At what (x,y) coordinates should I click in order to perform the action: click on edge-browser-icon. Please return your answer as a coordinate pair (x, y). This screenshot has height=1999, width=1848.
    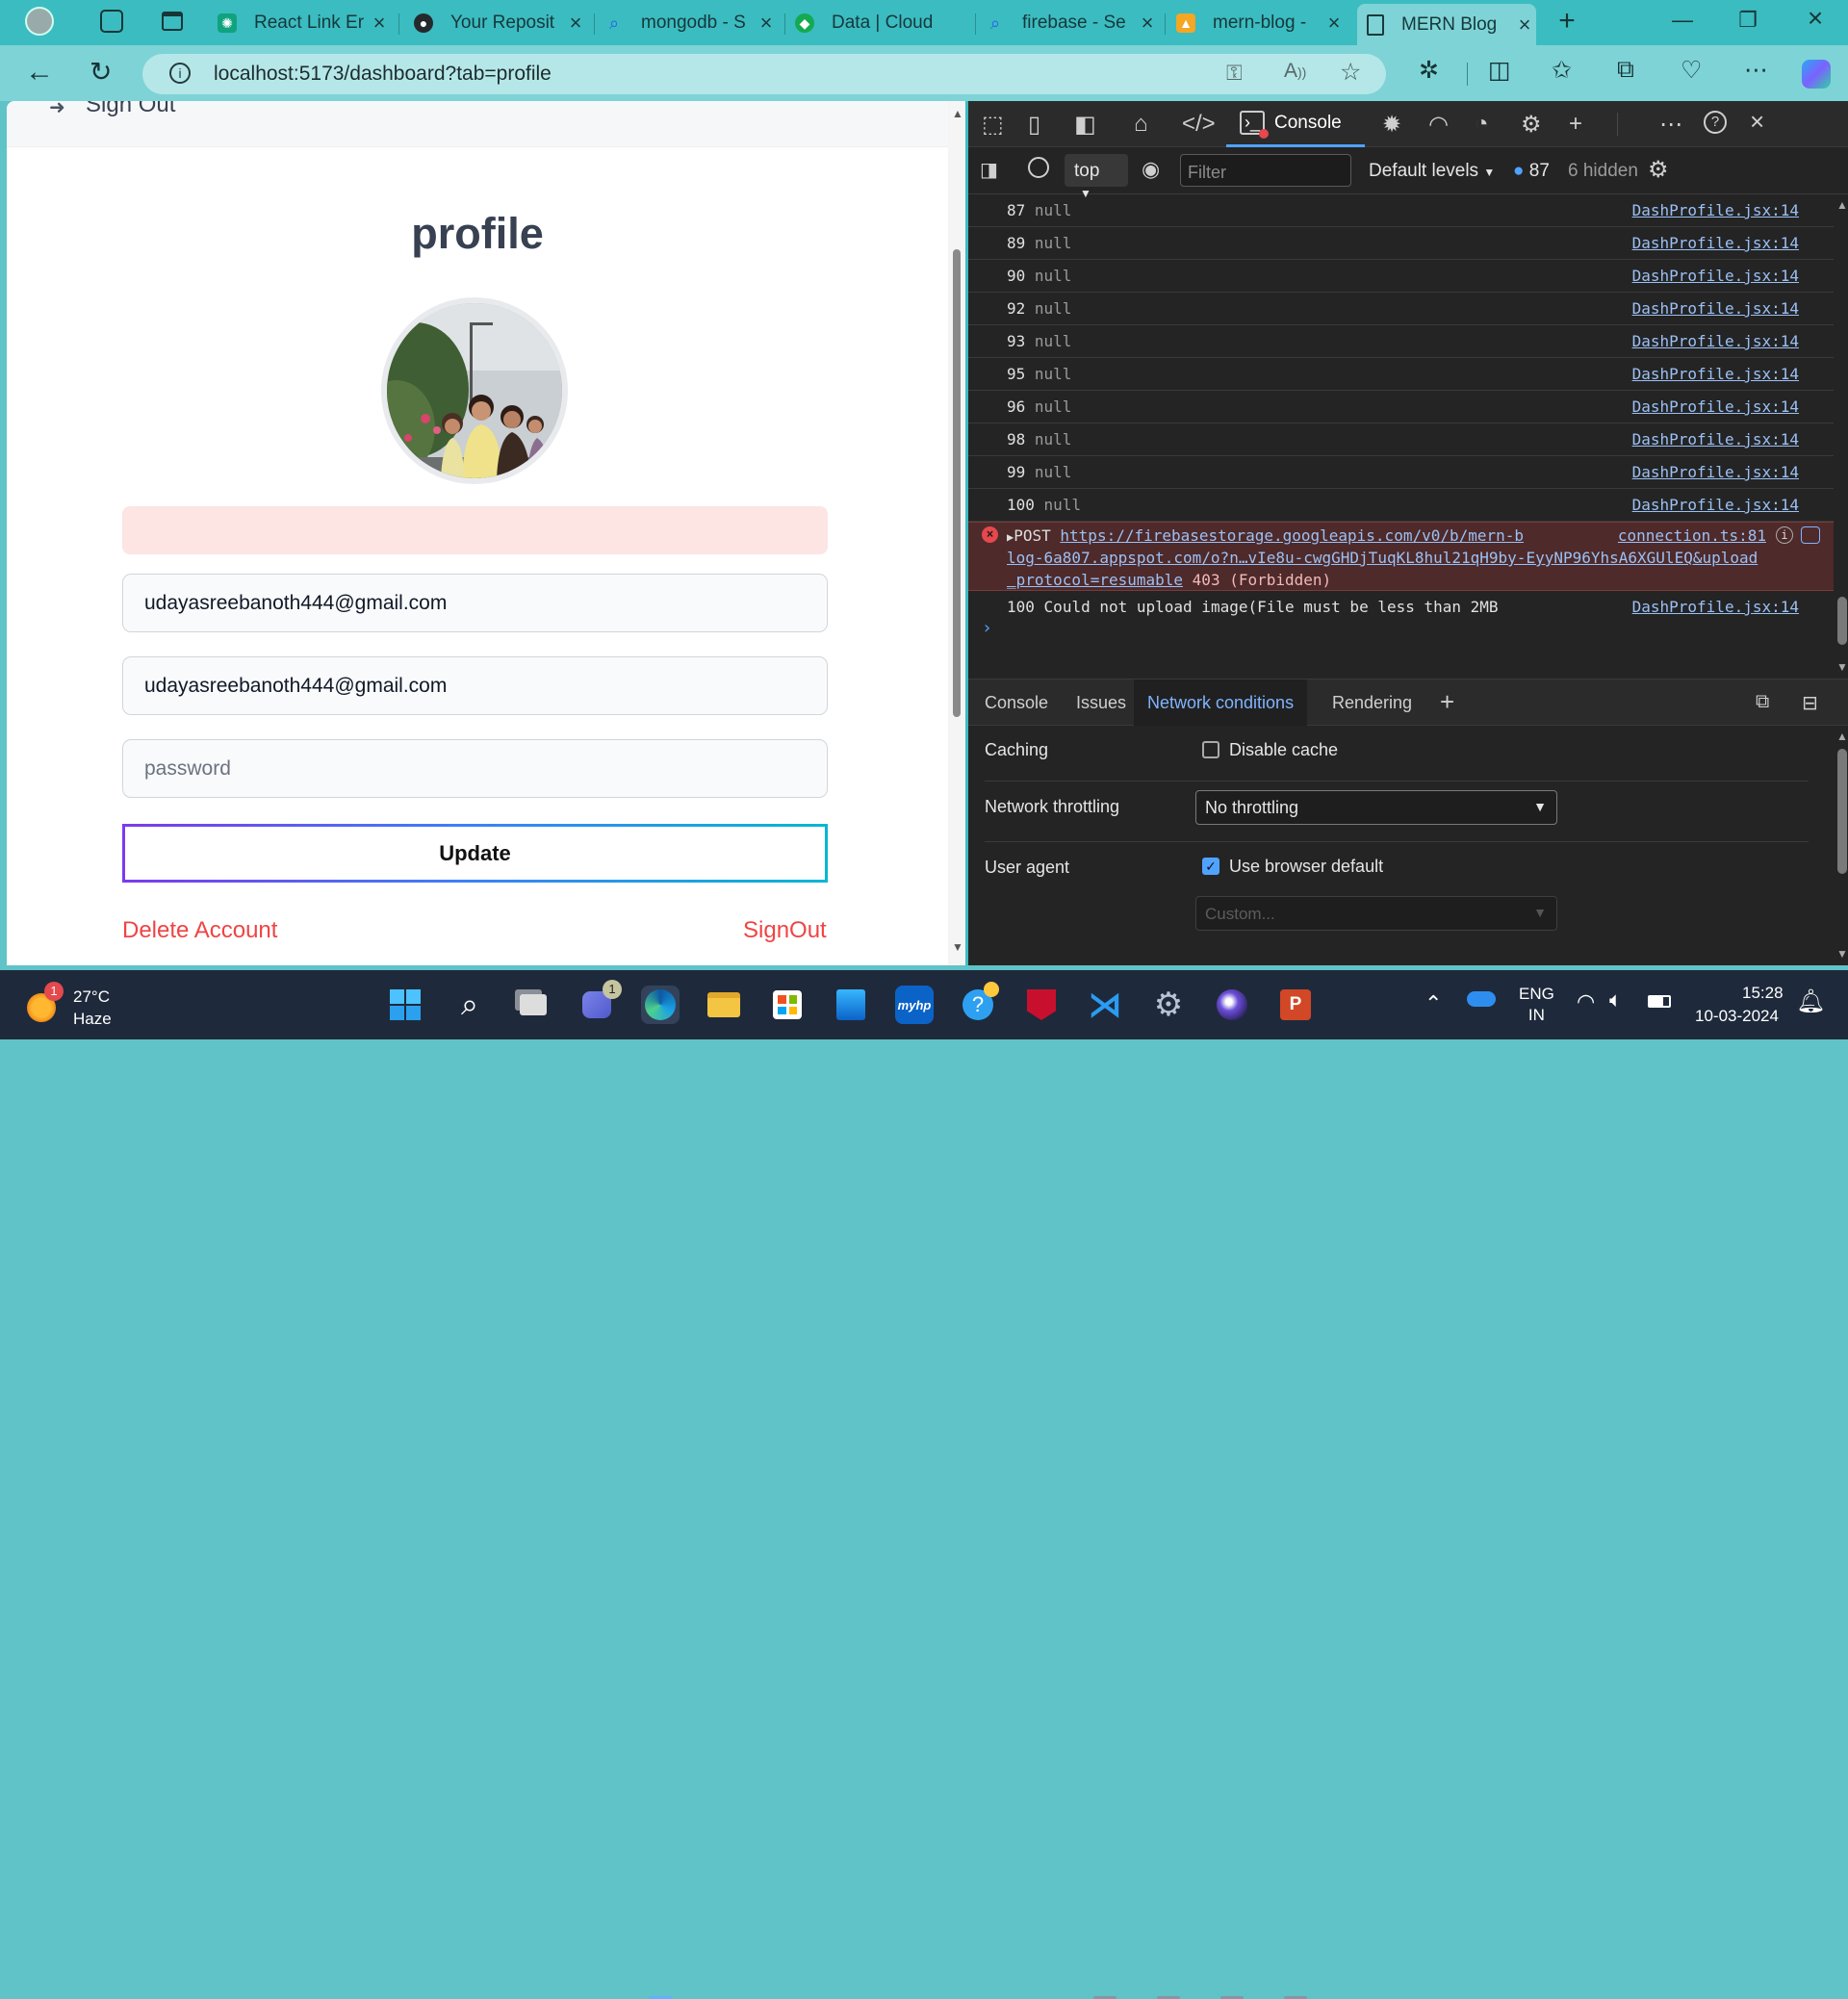
    Looking at the image, I should click on (660, 1005).